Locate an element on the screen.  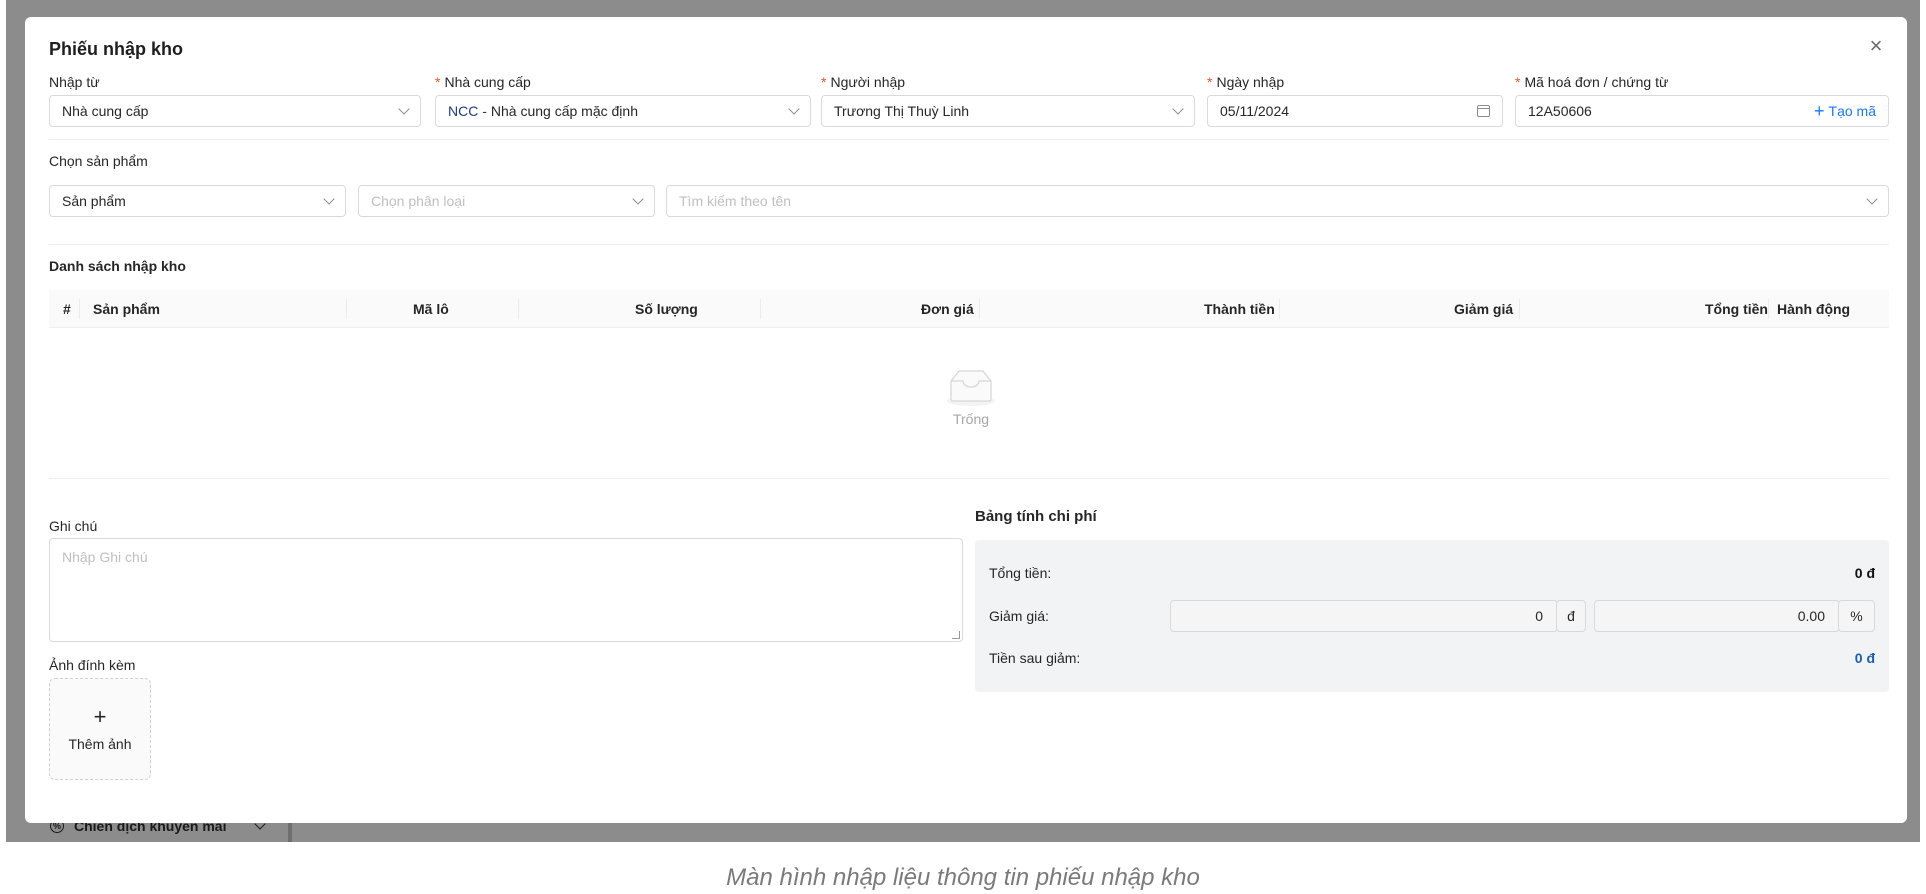
category-placeholder: Chọn phân loại is located at coordinates (418, 201).